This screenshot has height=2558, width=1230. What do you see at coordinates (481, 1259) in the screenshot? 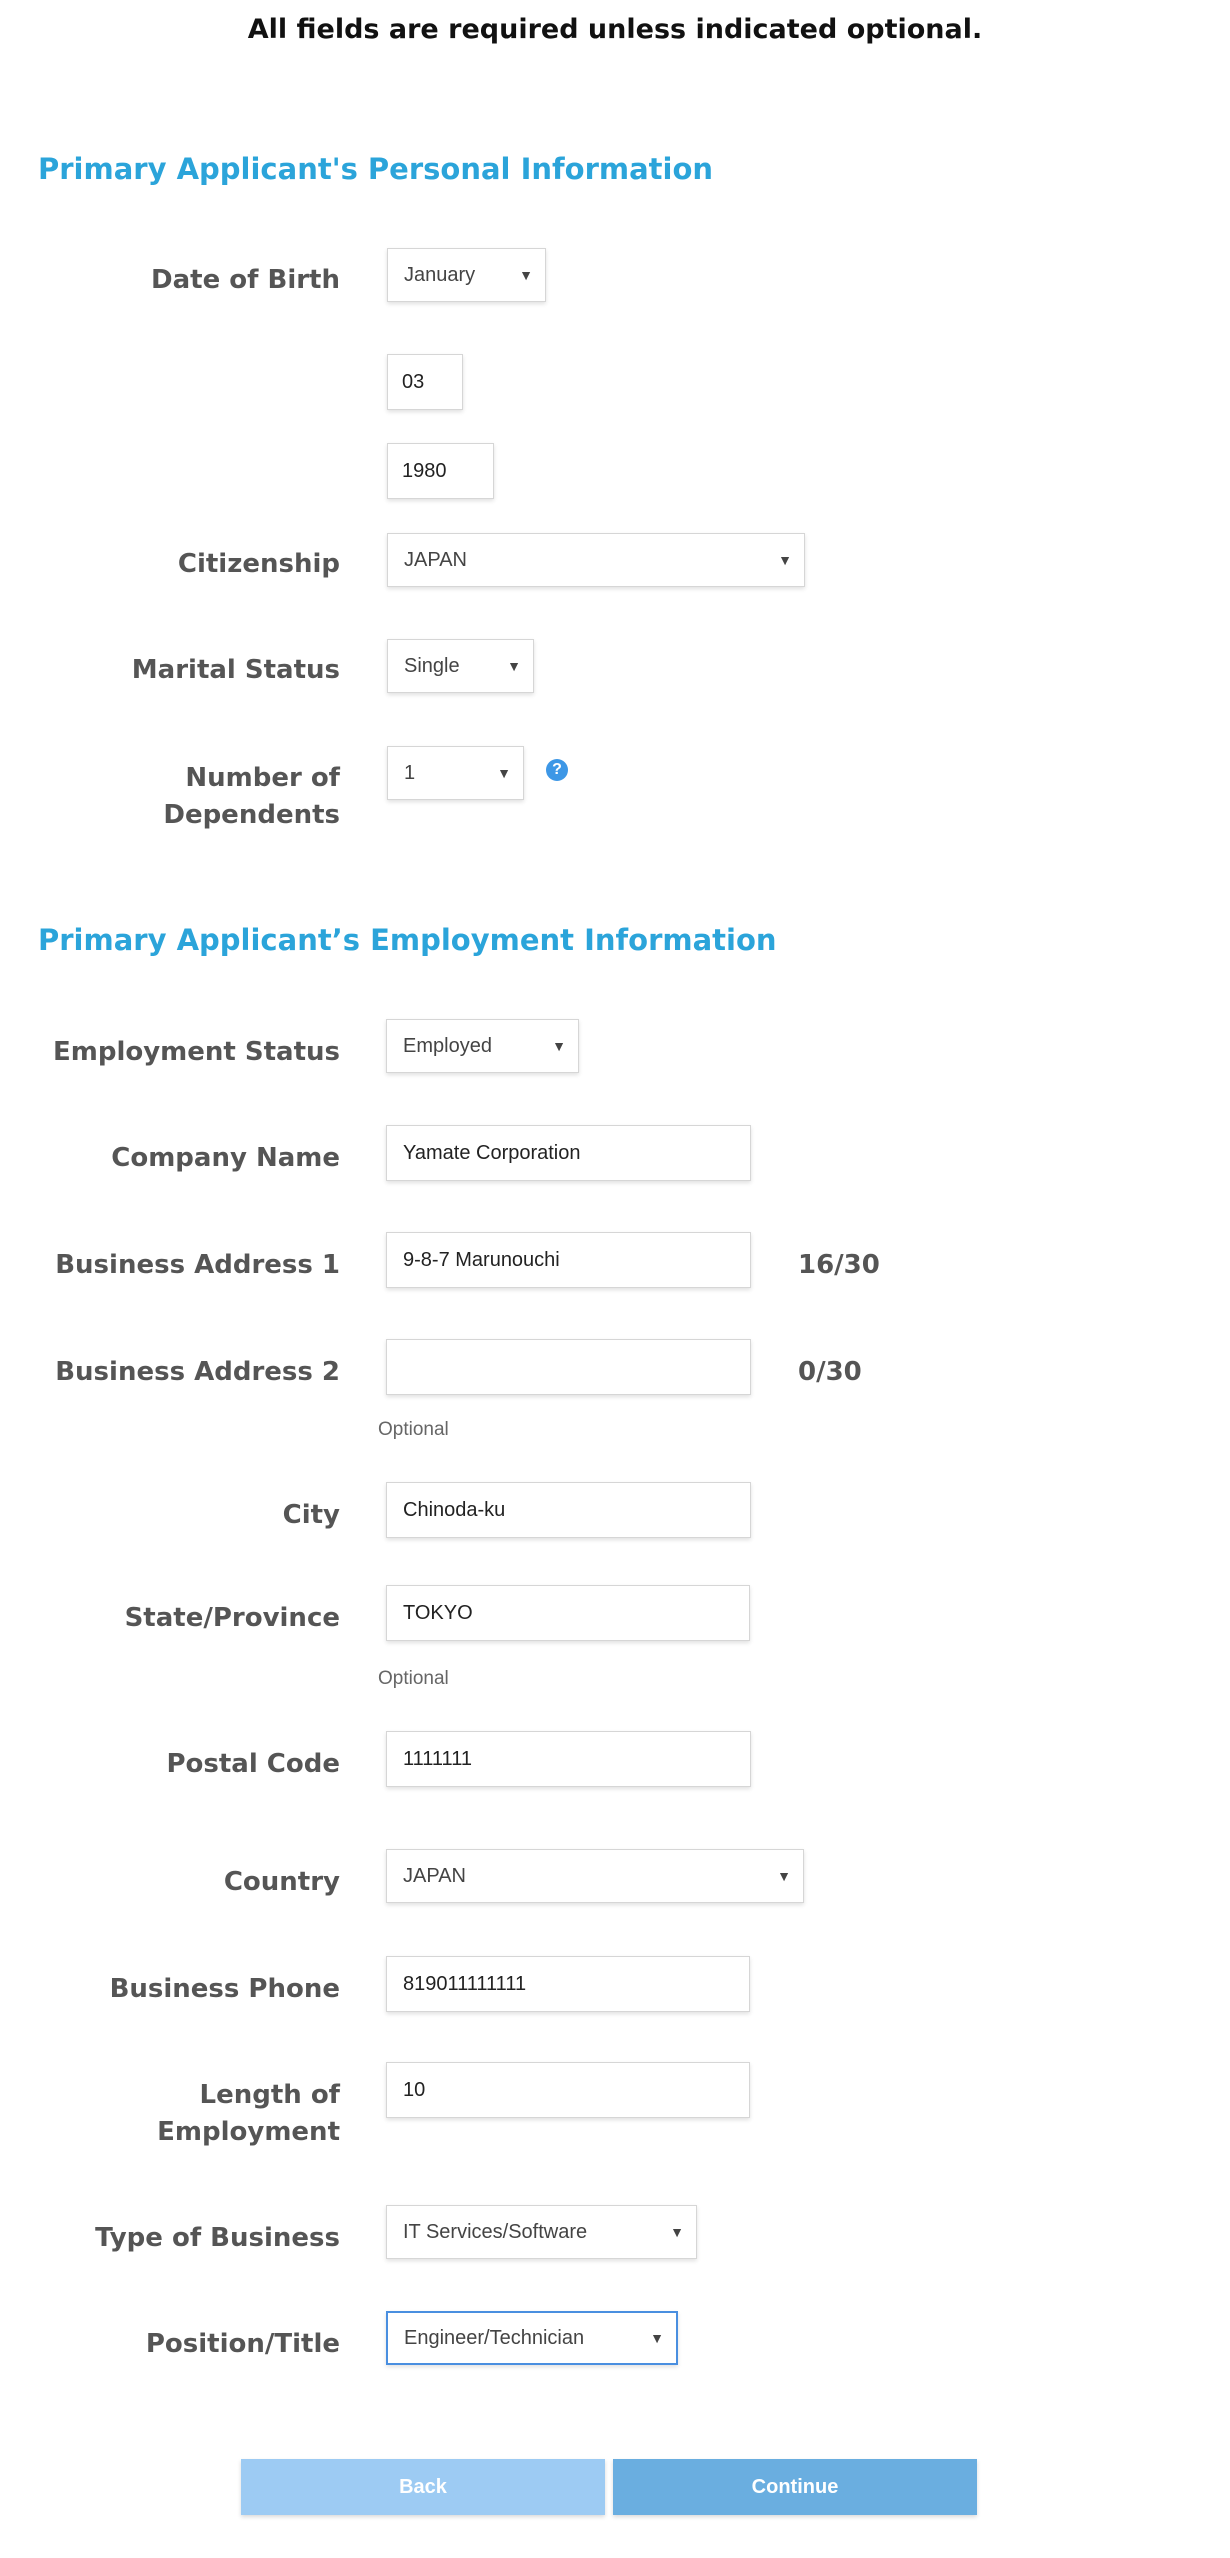
I see `business-address-1-value: 9-8-7 Marunouchi` at bounding box center [481, 1259].